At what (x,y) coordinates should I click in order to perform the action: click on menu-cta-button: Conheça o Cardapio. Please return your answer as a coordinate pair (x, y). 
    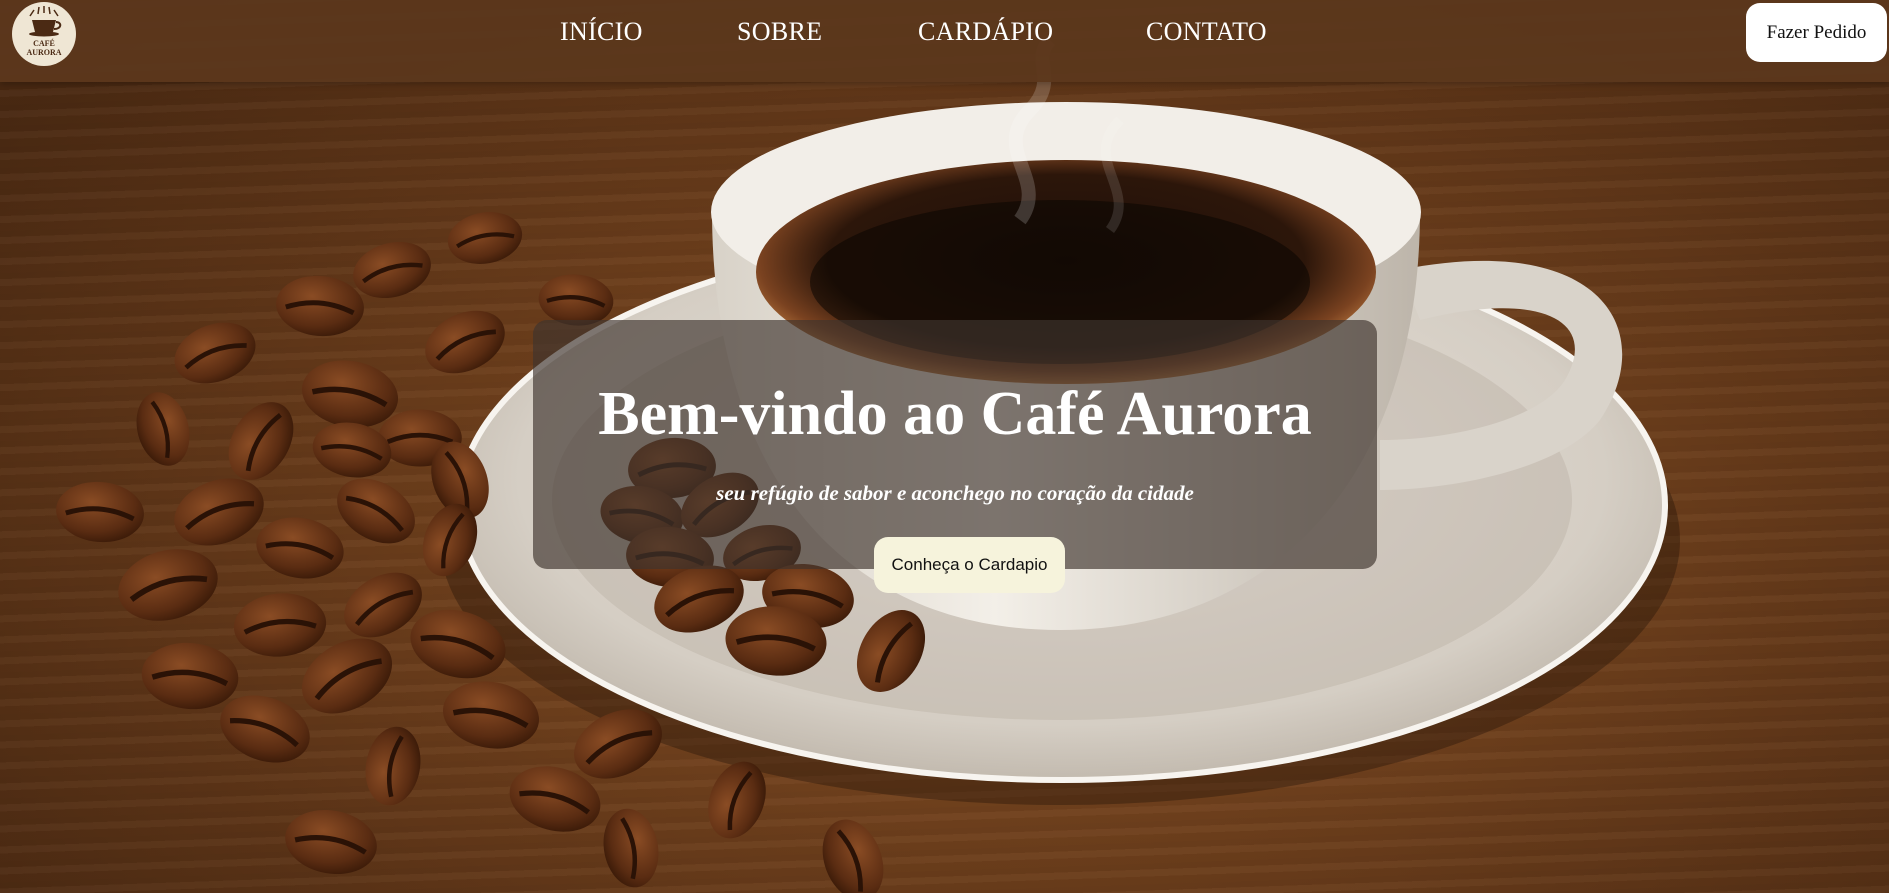
    Looking at the image, I should click on (969, 565).